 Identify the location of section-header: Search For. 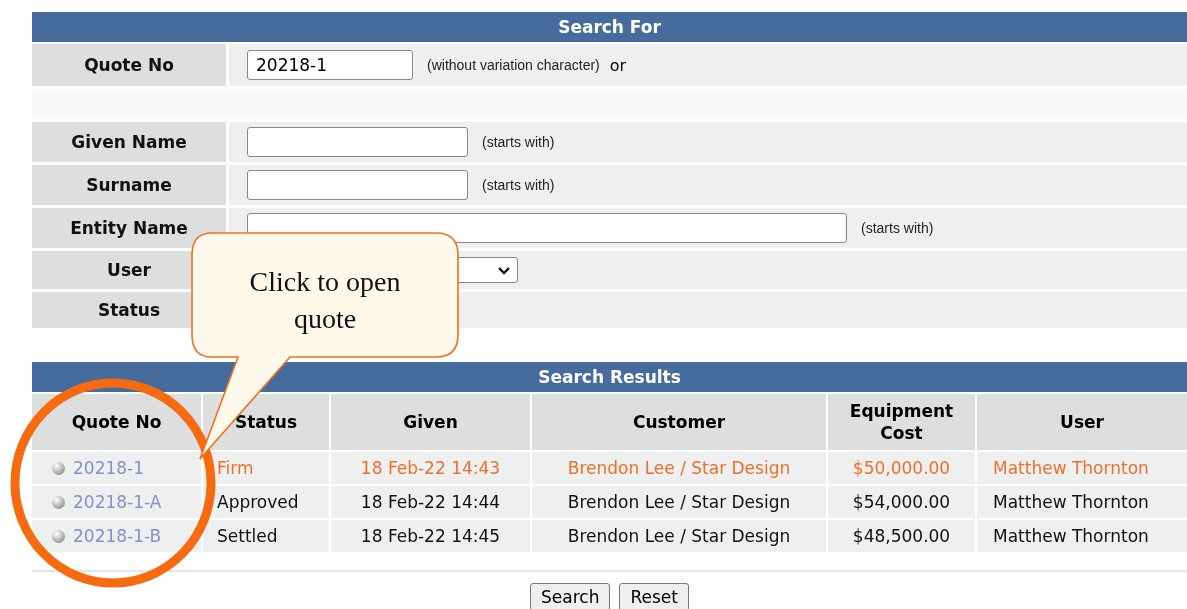
(609, 27).